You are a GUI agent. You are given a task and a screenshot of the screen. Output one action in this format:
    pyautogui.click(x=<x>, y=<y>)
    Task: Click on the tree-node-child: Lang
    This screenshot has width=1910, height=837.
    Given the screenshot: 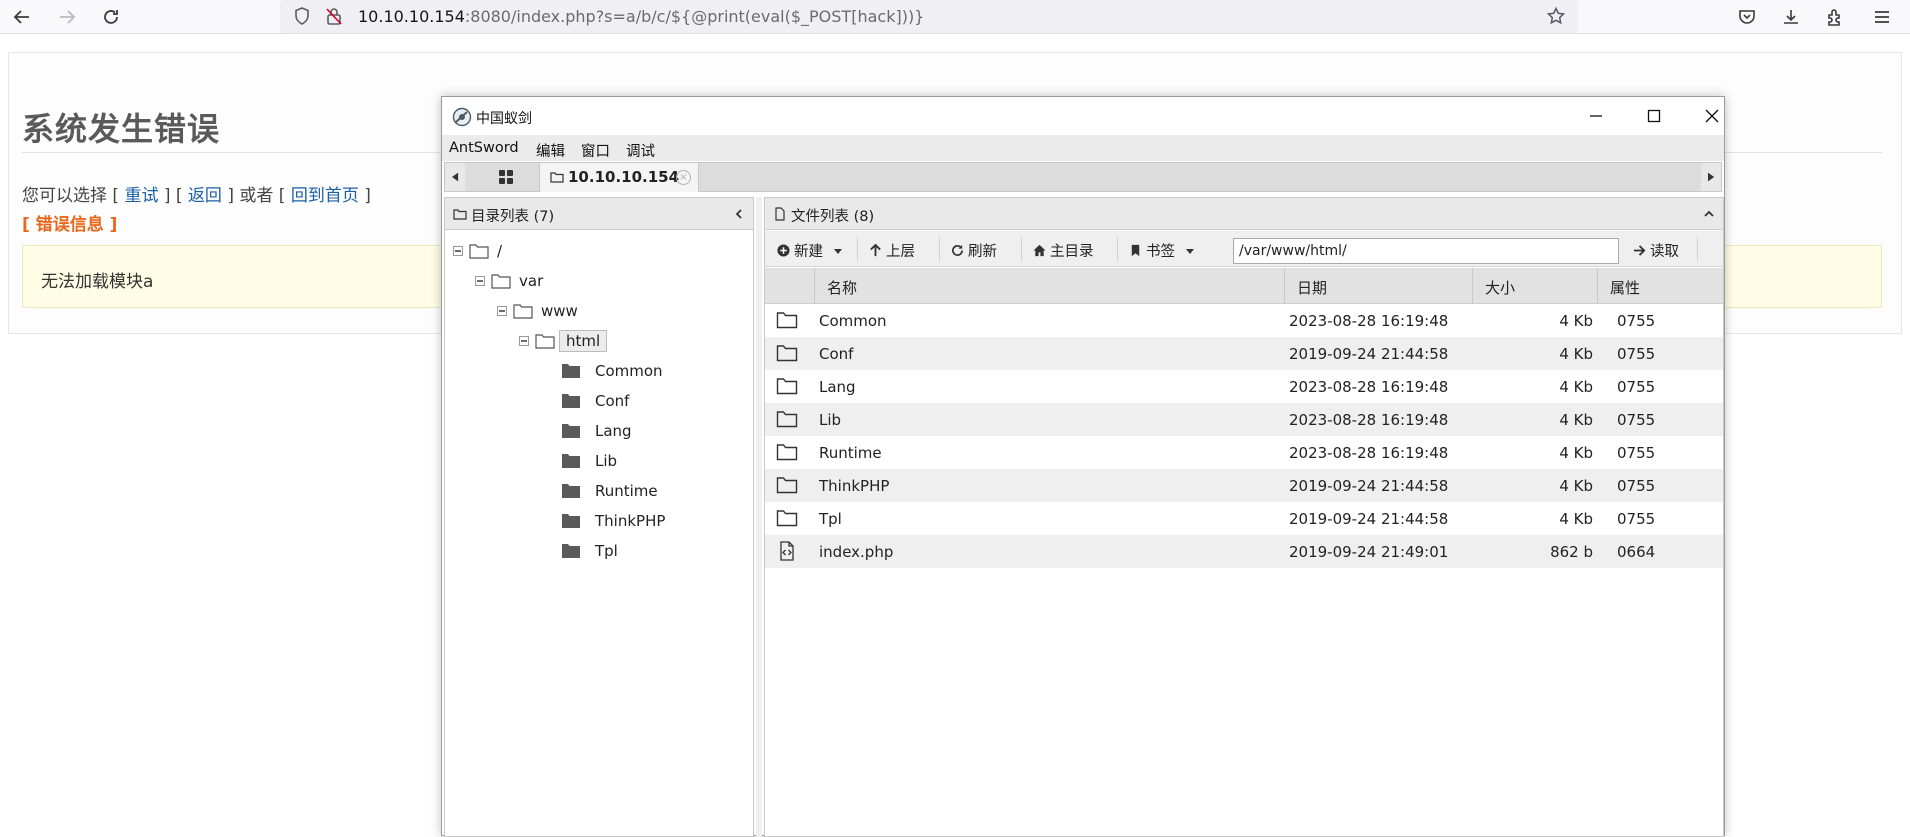 What is the action you would take?
    pyautogui.click(x=656, y=432)
    